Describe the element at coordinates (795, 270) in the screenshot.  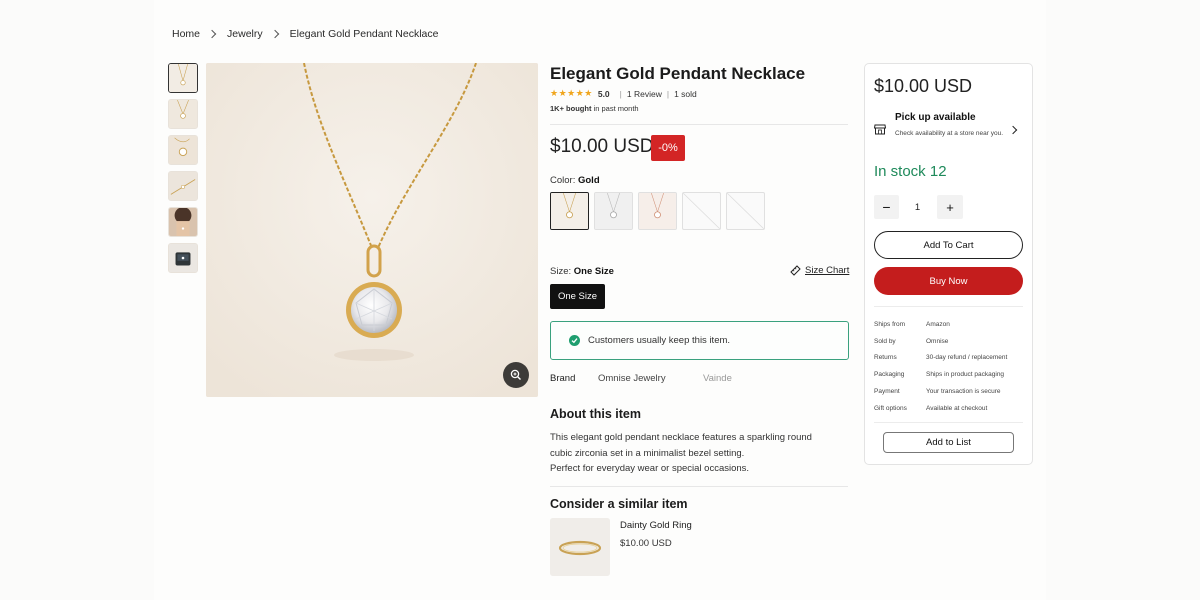
I see `ruler-icon` at that location.